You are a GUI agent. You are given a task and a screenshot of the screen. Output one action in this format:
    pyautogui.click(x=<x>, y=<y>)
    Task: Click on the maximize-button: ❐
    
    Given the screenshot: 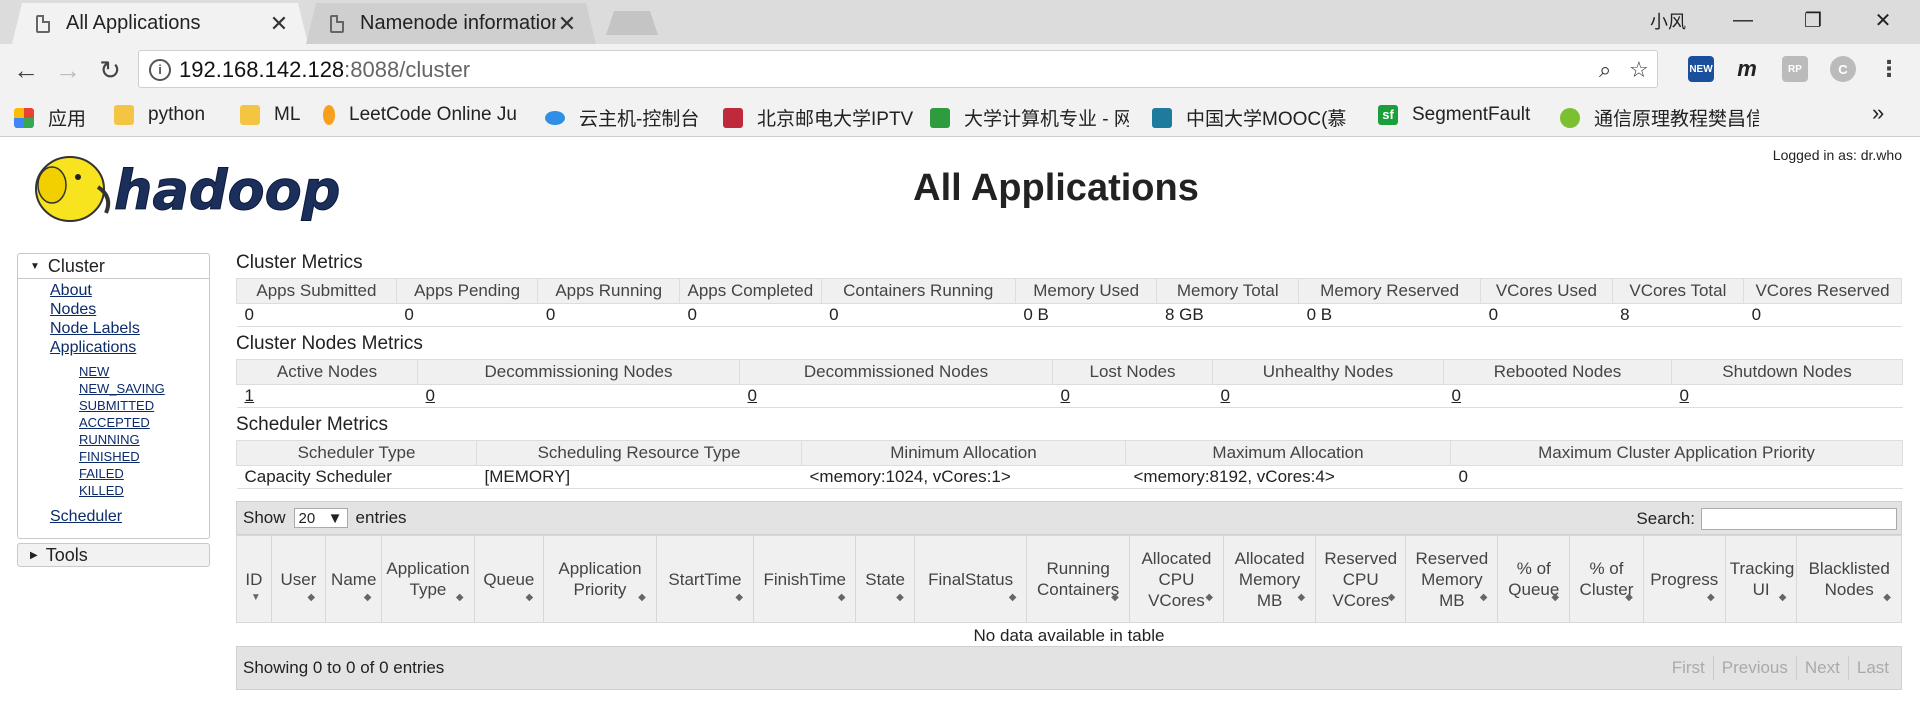 What is the action you would take?
    pyautogui.click(x=1813, y=20)
    